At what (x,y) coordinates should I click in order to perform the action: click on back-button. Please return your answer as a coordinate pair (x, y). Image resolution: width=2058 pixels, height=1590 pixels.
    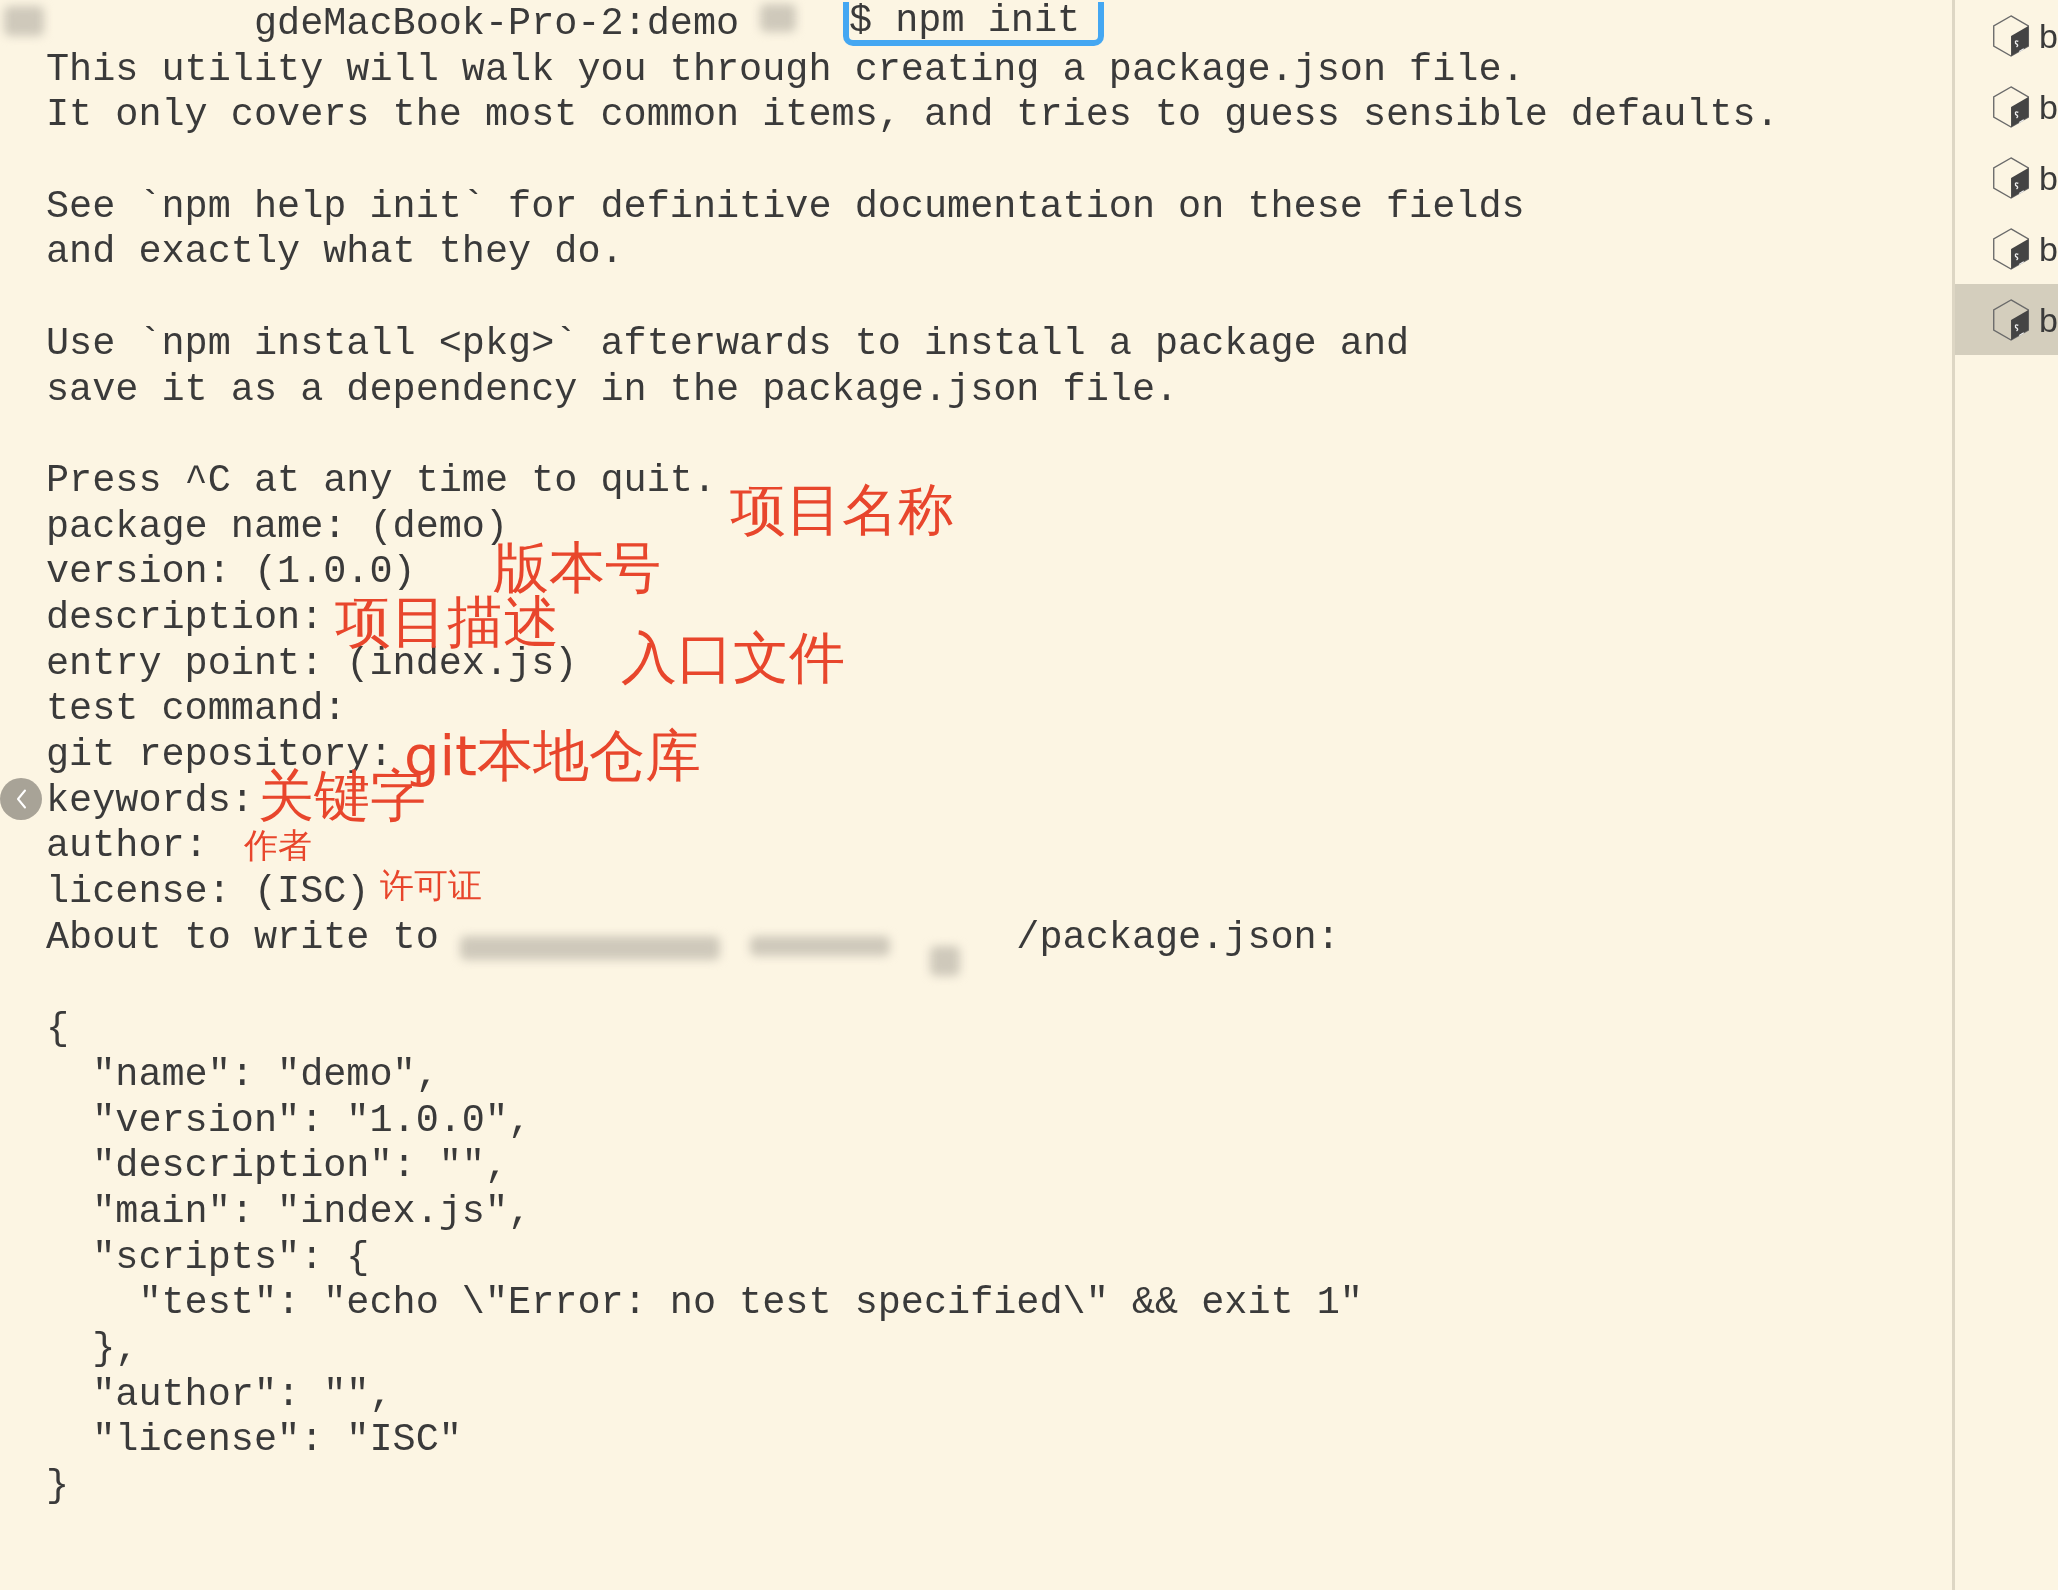
    Looking at the image, I should click on (21, 799).